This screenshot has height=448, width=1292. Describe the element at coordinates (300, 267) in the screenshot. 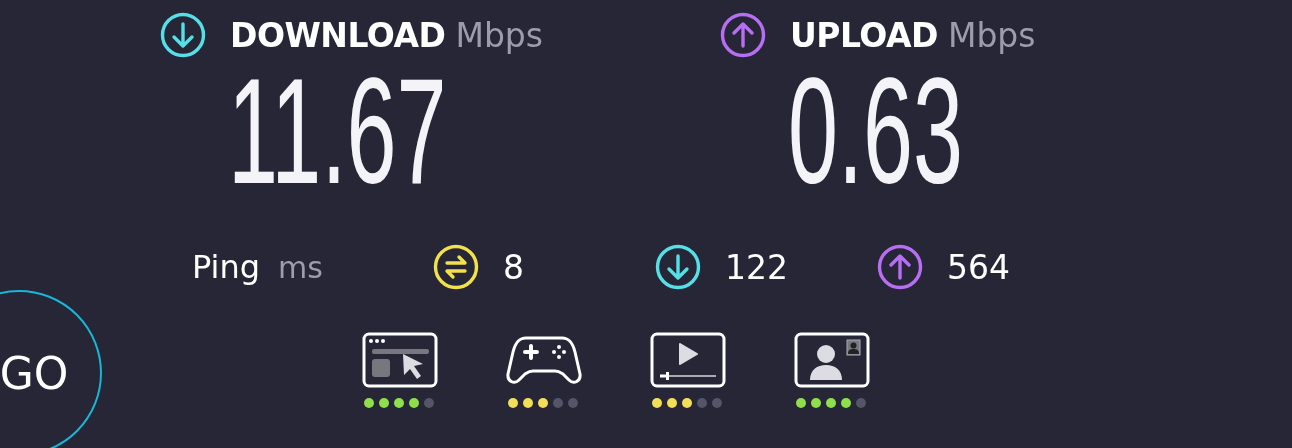

I see `unit-label: ms` at that location.